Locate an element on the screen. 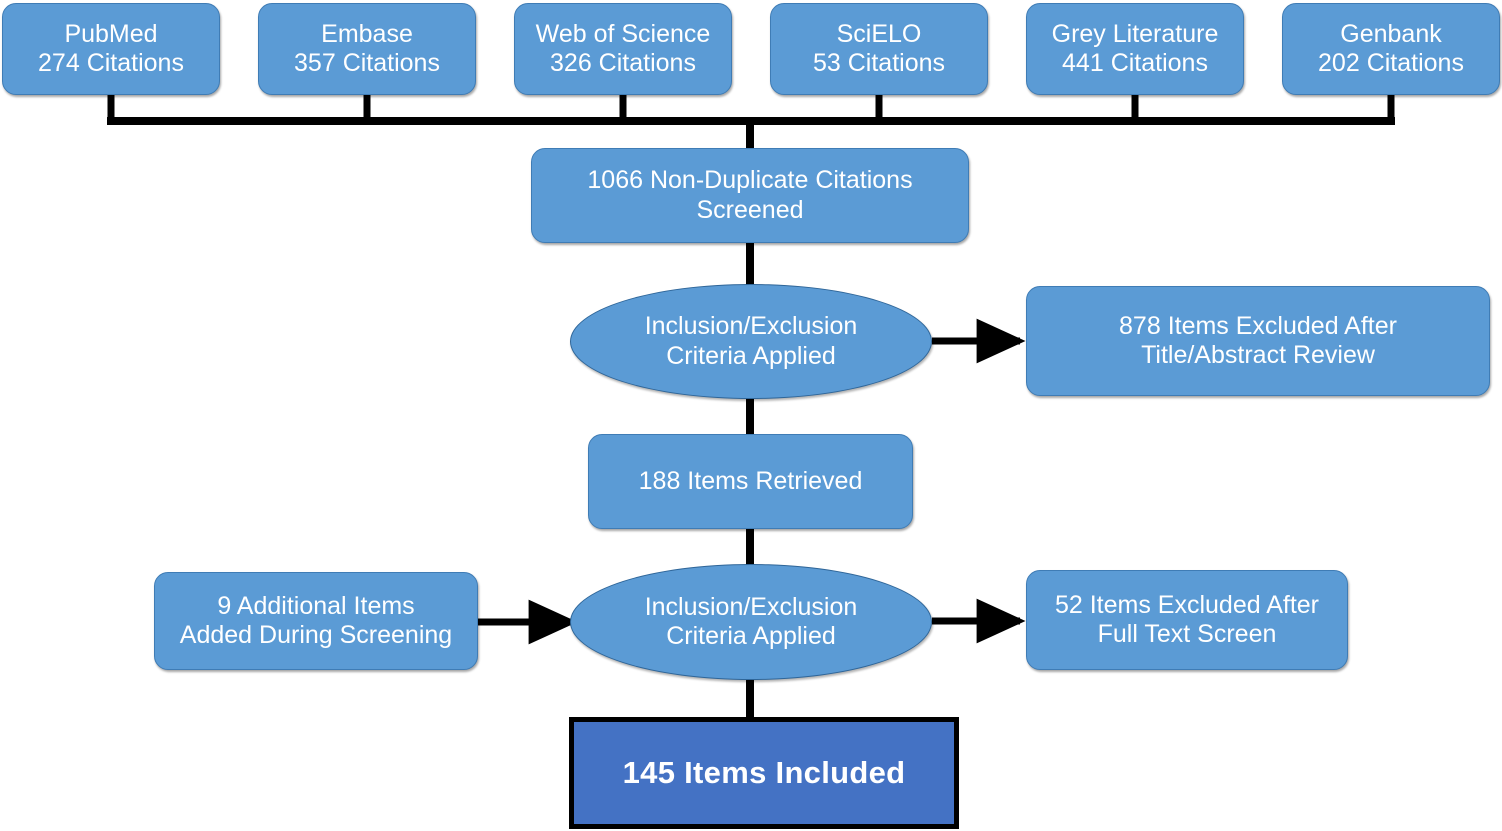  source-label-genbank: Genbank 202 Citations is located at coordinates (1391, 48).